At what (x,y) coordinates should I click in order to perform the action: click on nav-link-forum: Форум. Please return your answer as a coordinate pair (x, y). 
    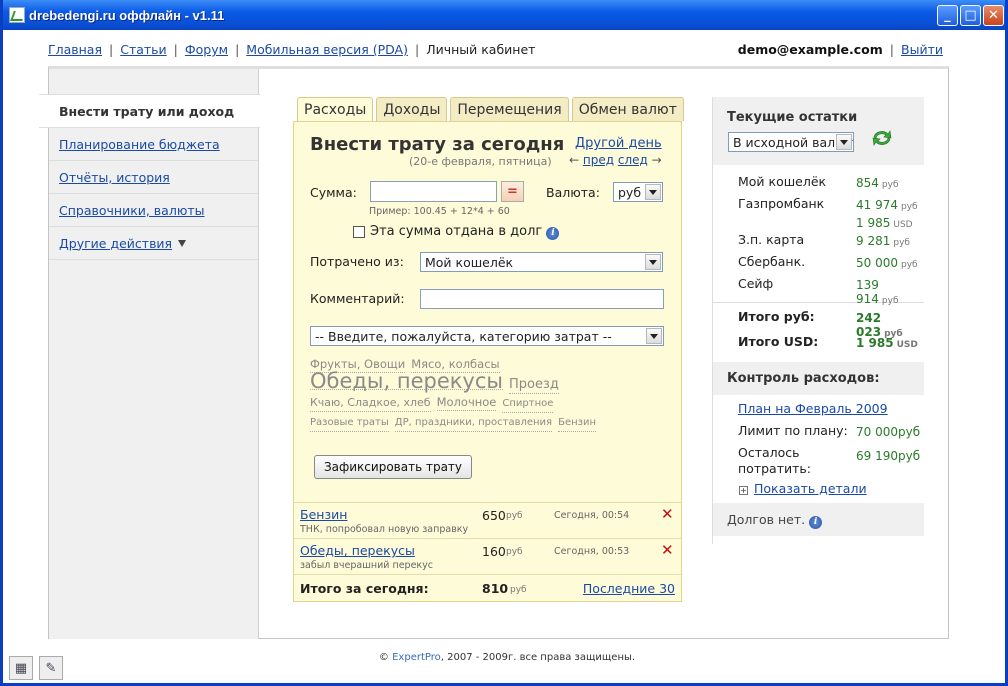
    Looking at the image, I should click on (206, 49).